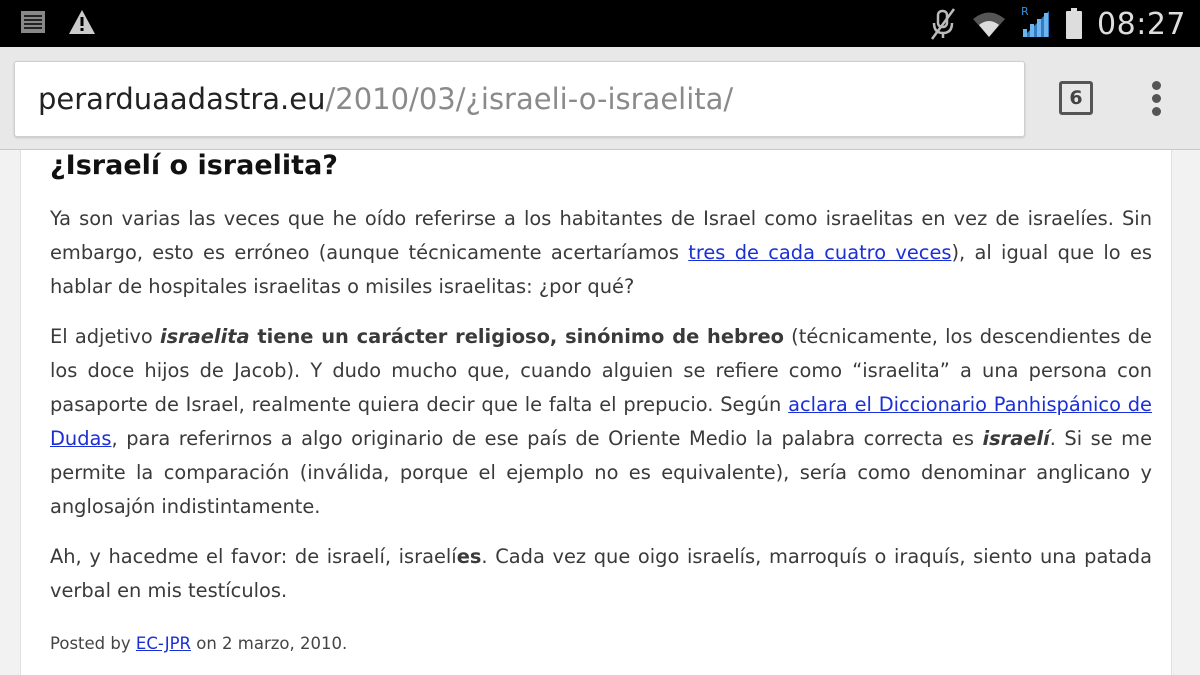 This screenshot has height=675, width=1200. What do you see at coordinates (819, 252) in the screenshot?
I see `link-tres-de-cada-cuatro: tres de cada cuatro veces` at bounding box center [819, 252].